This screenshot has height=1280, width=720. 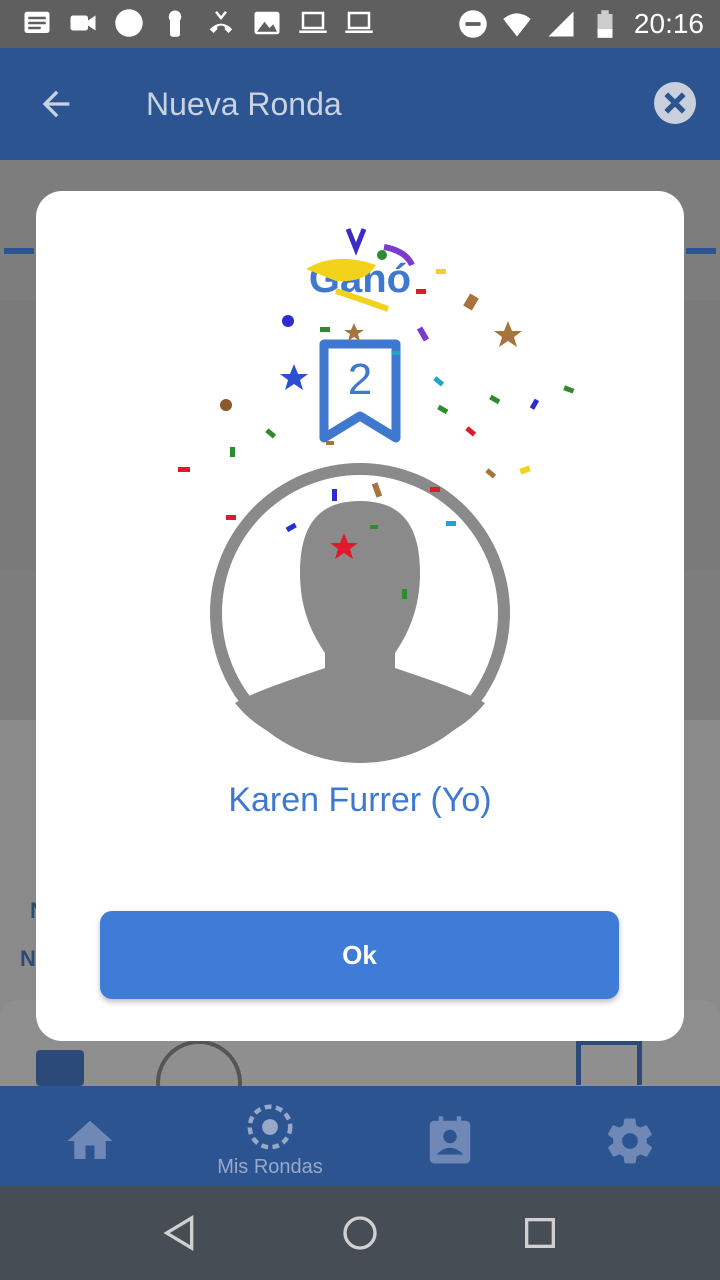 What do you see at coordinates (180, 1233) in the screenshot?
I see `back-triangle-icon` at bounding box center [180, 1233].